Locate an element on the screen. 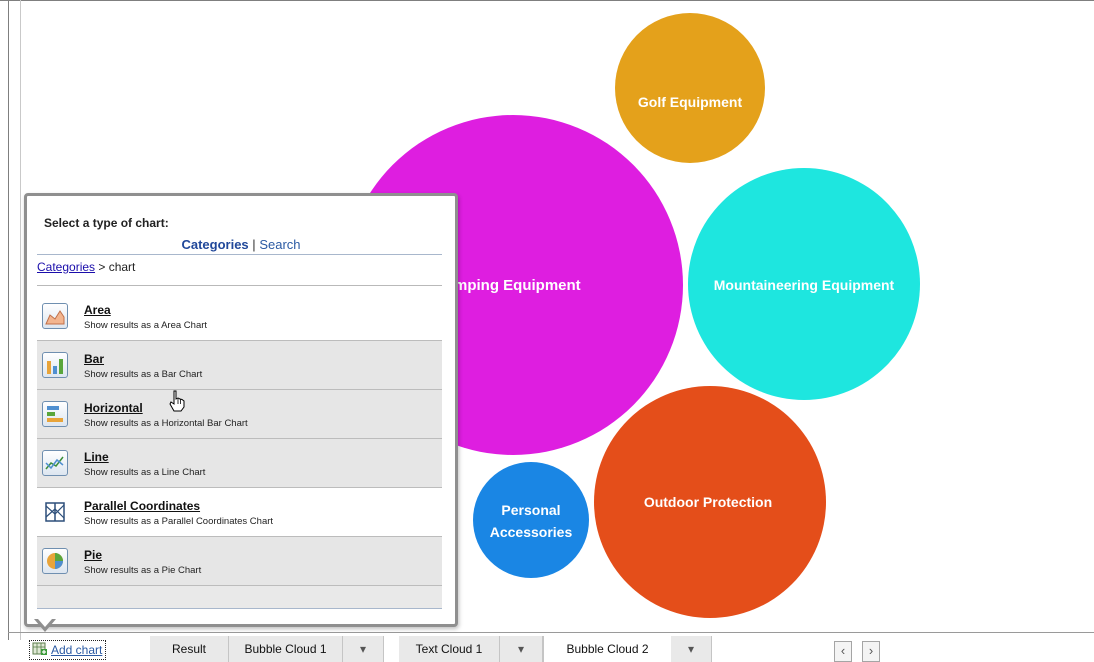 This screenshot has height=662, width=1094. parallel-coordinates-icon is located at coordinates (55, 512).